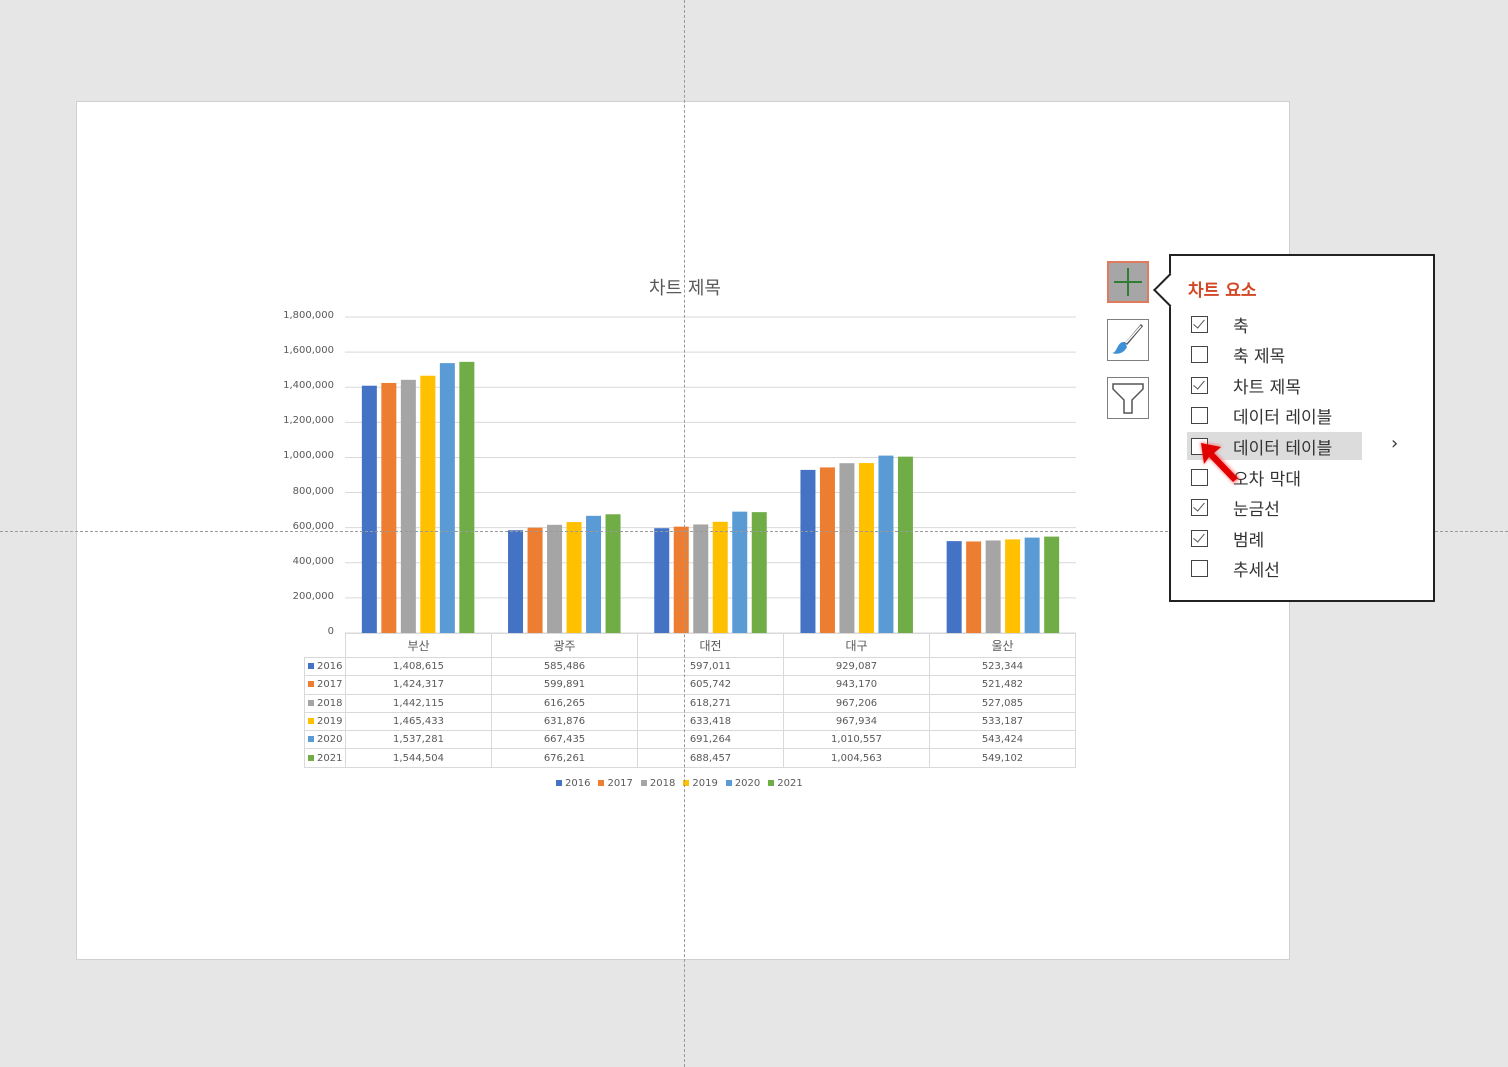 The height and width of the screenshot is (1067, 1508). What do you see at coordinates (564, 666) in the screenshot?
I see `table-cell: 585,486` at bounding box center [564, 666].